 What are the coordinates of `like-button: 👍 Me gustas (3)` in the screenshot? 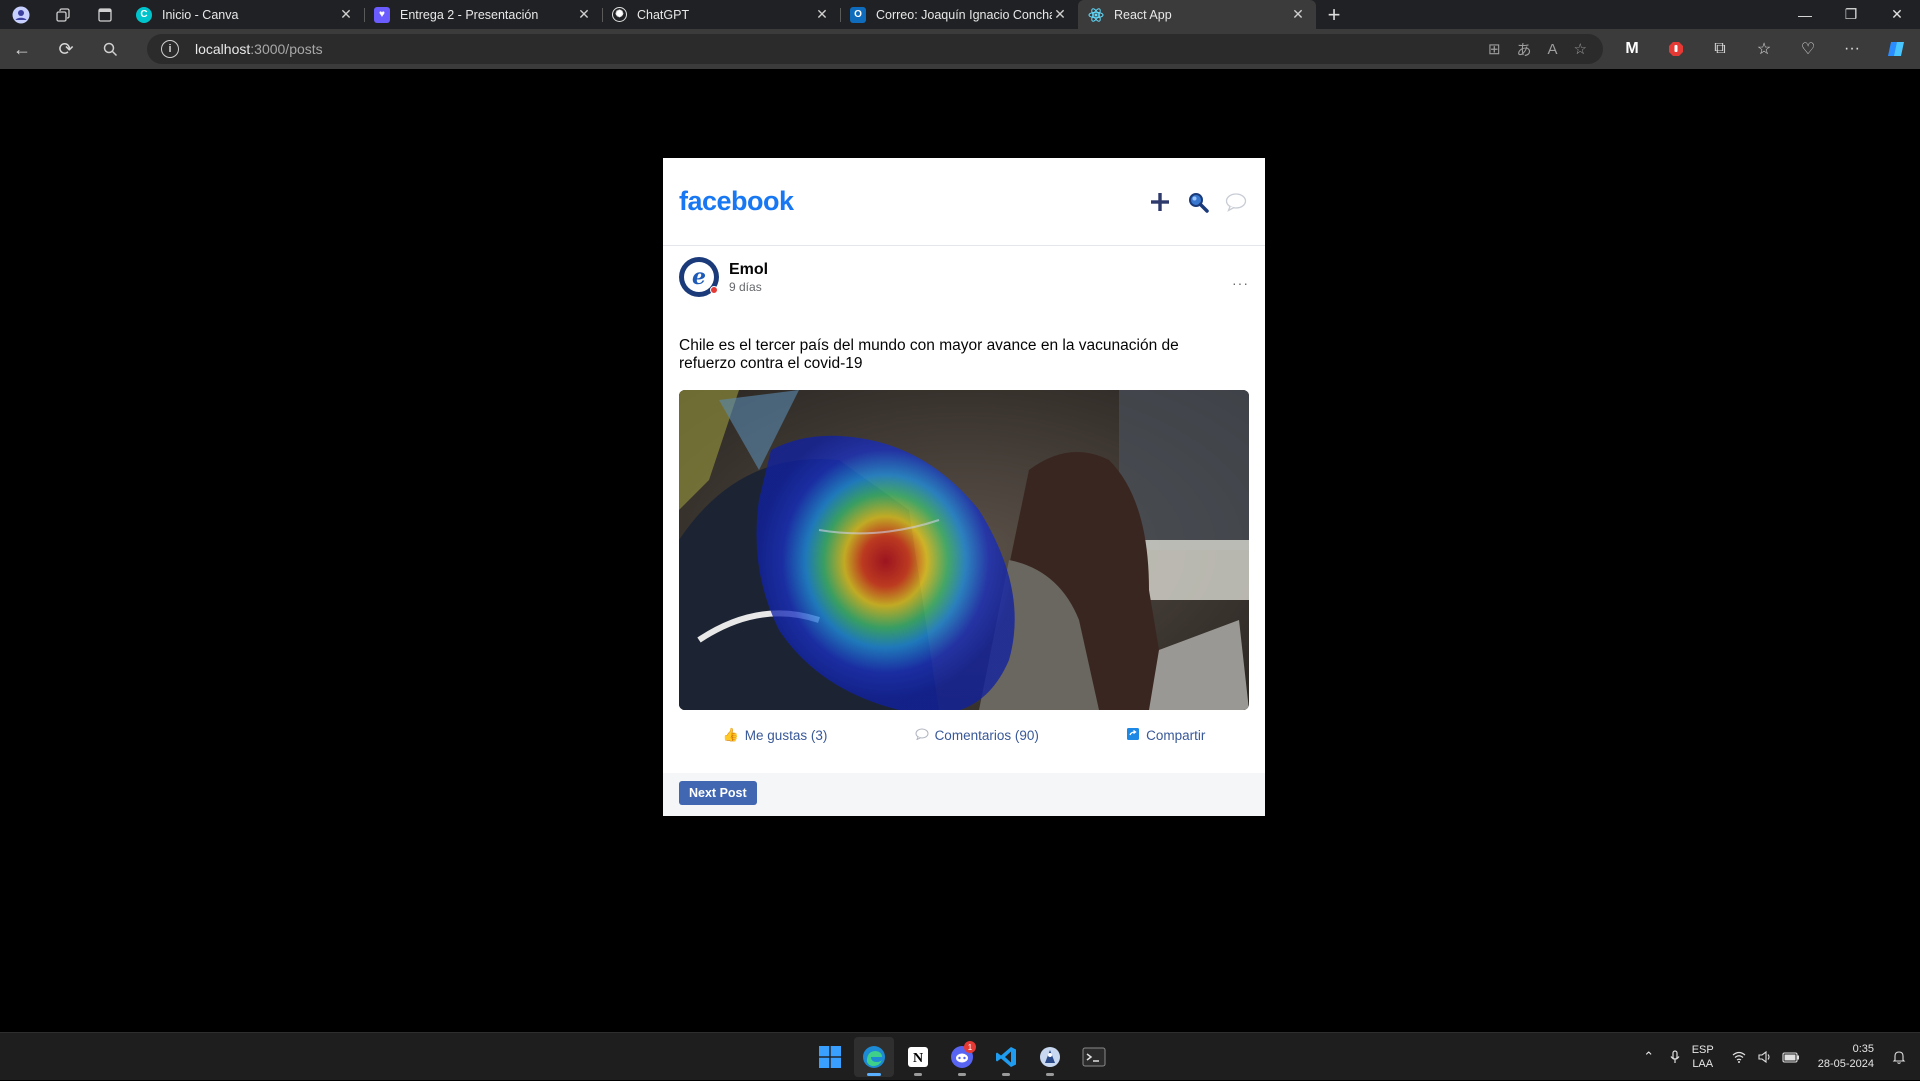 It's located at (775, 735).